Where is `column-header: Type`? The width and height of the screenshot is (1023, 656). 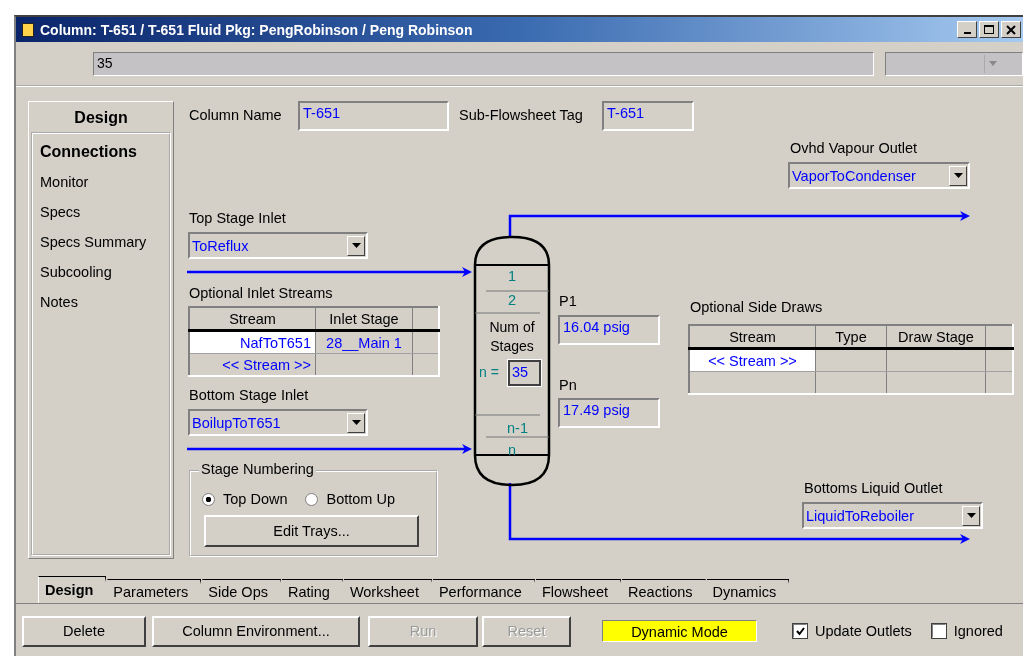
column-header: Type is located at coordinates (851, 337).